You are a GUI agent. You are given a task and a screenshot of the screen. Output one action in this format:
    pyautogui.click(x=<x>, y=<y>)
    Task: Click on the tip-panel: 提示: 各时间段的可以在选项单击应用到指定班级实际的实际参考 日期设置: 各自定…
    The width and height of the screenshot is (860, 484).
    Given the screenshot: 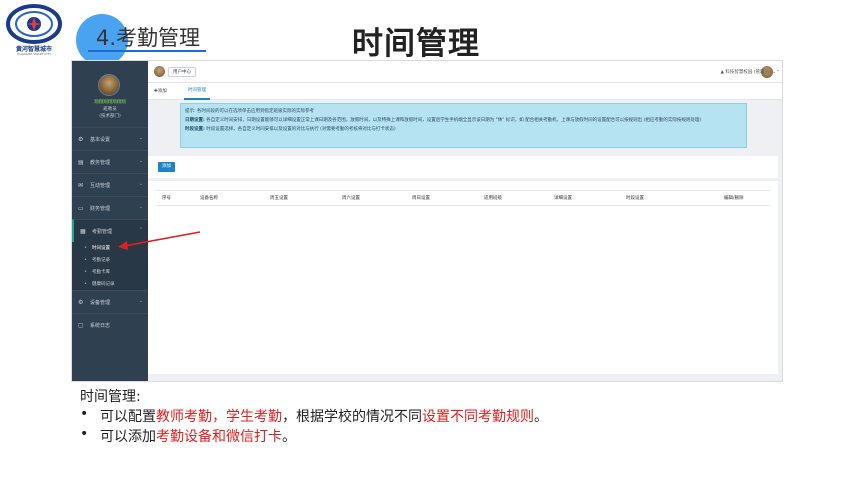 What is the action you would take?
    pyautogui.click(x=463, y=125)
    